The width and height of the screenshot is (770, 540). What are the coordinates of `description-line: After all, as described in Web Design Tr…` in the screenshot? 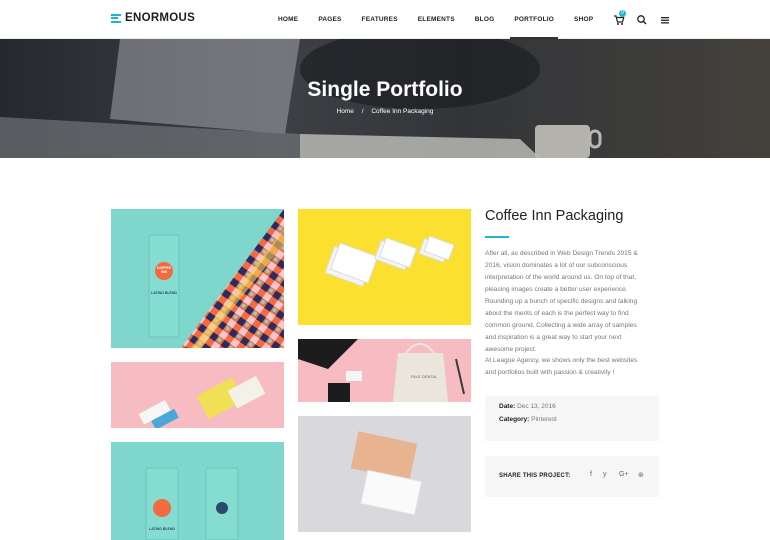 It's located at (561, 253).